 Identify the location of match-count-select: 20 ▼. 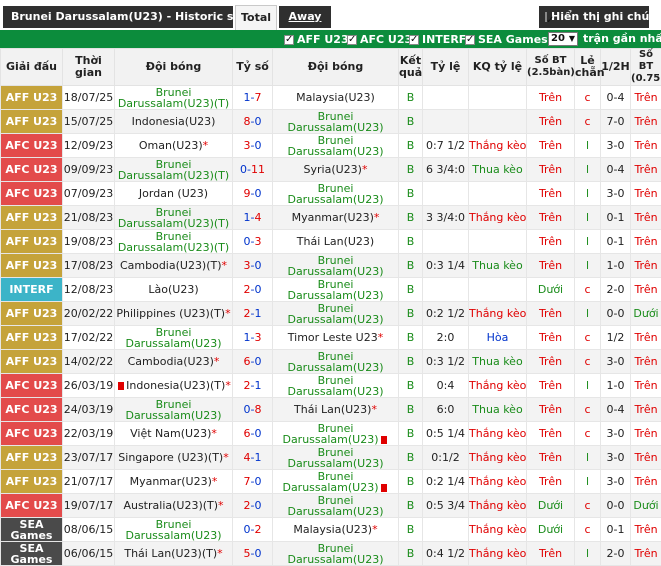
(563, 39).